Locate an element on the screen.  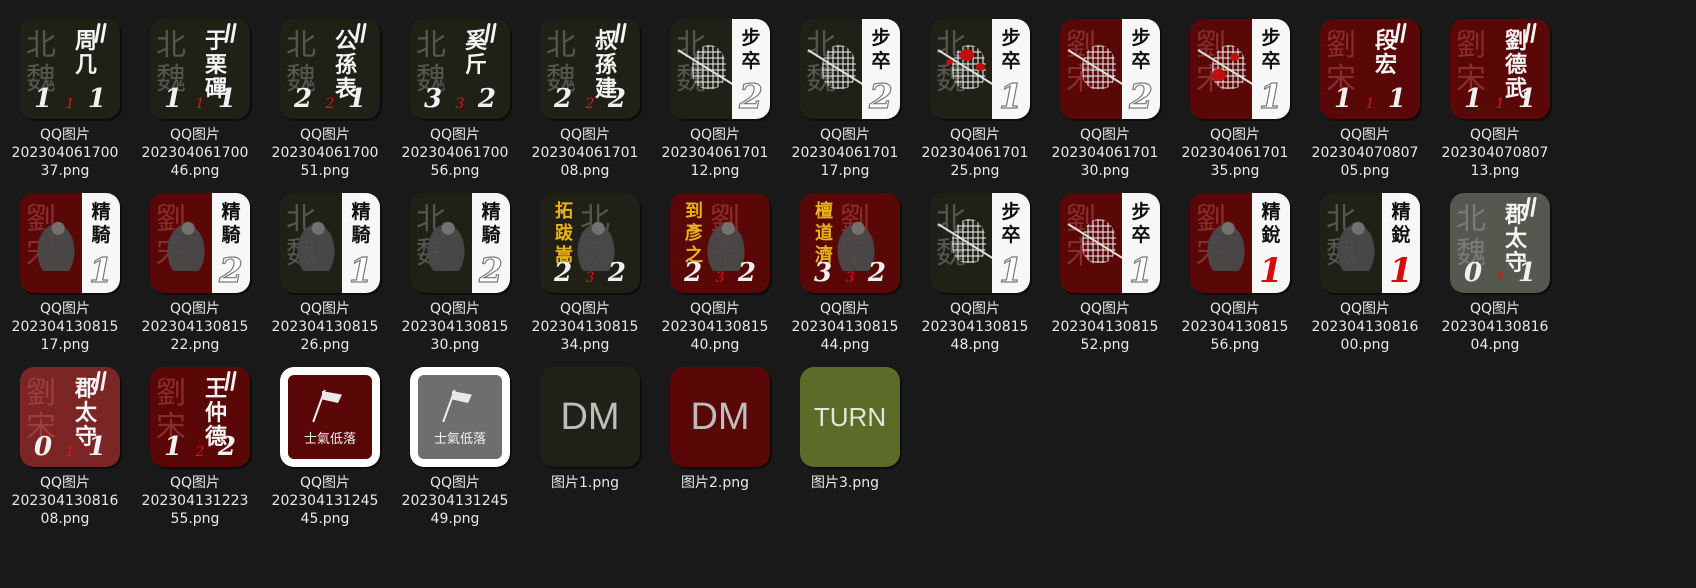
stat-right: 2 is located at coordinates (226, 447).